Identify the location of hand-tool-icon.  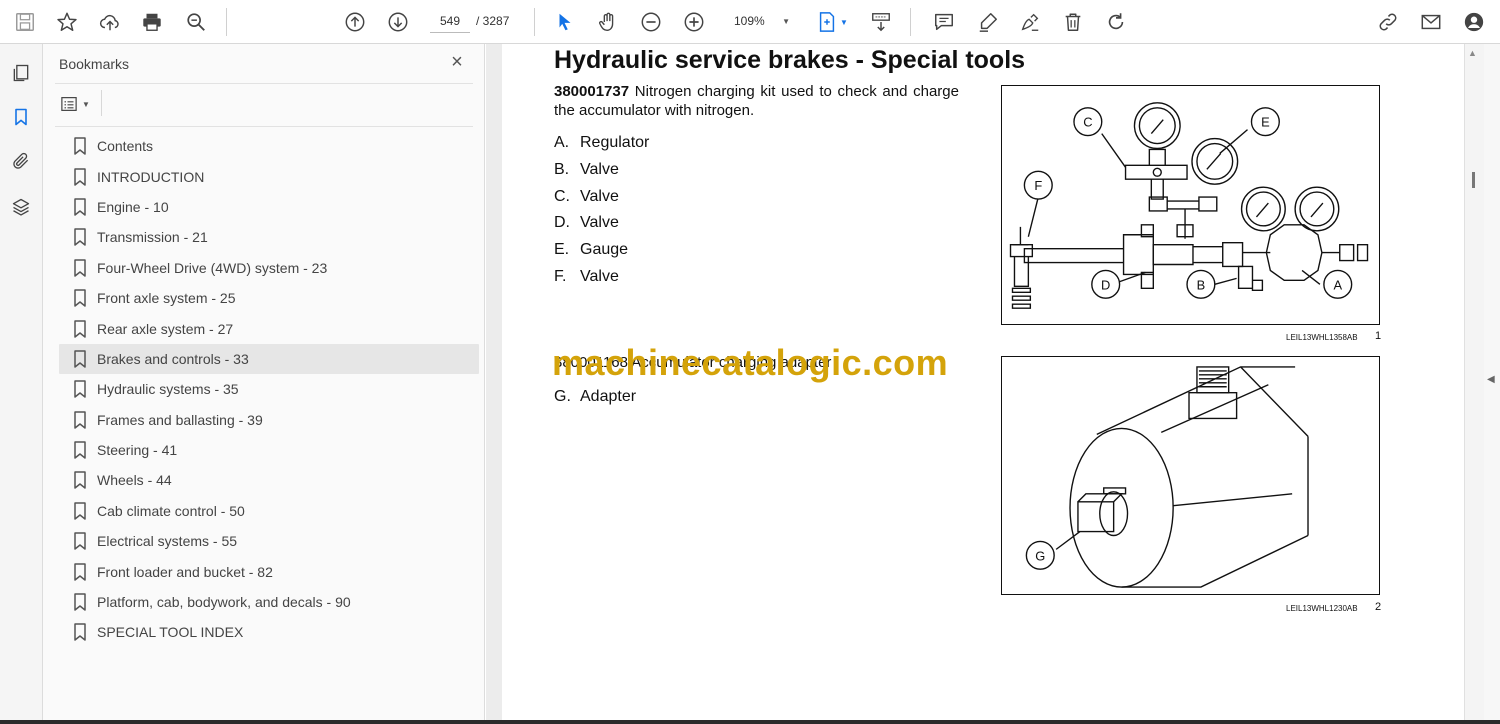
(608, 22).